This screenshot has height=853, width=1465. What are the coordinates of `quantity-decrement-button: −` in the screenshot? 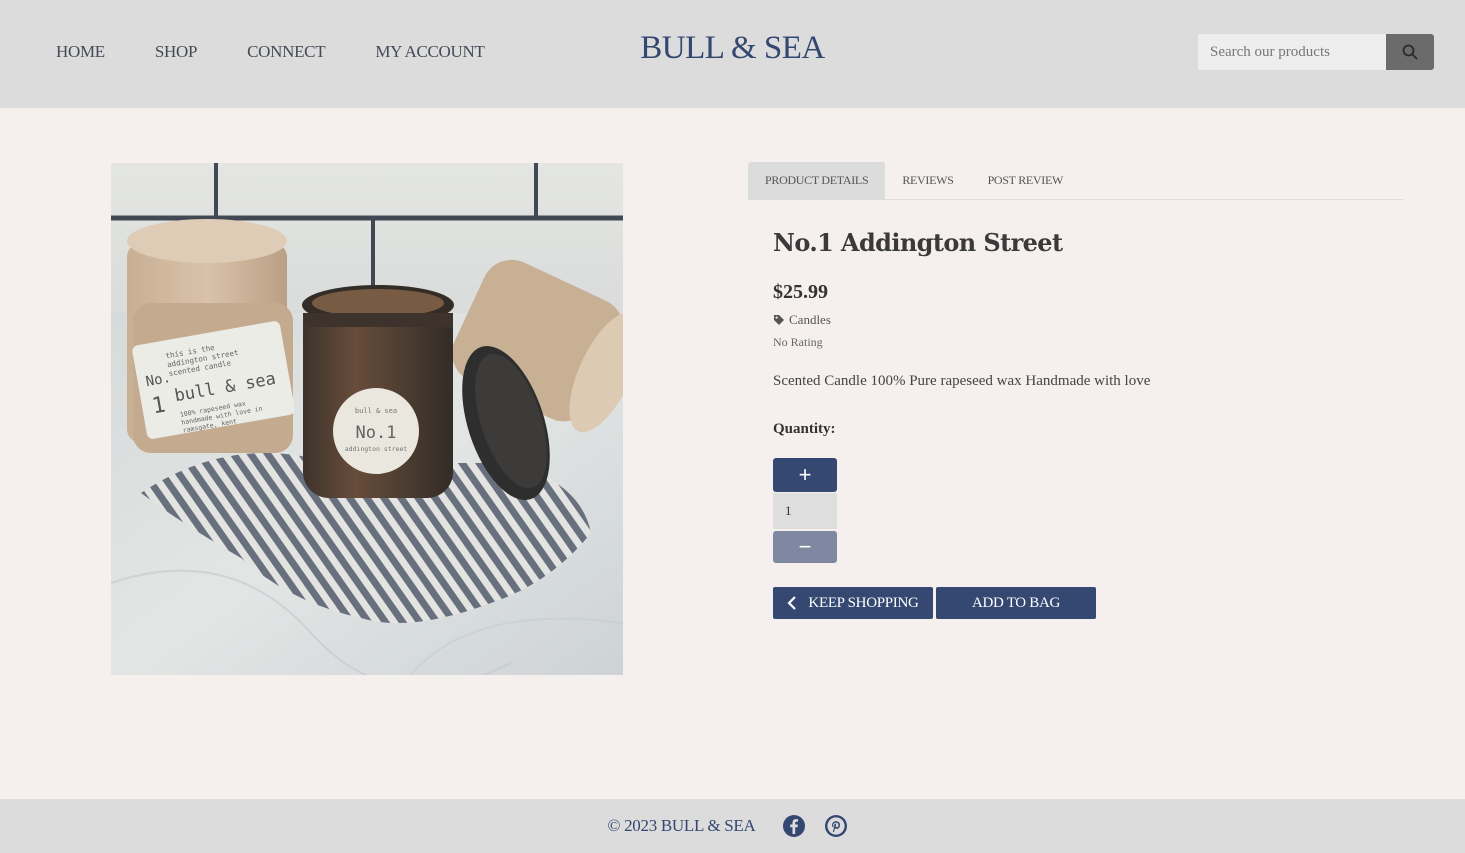 It's located at (805, 547).